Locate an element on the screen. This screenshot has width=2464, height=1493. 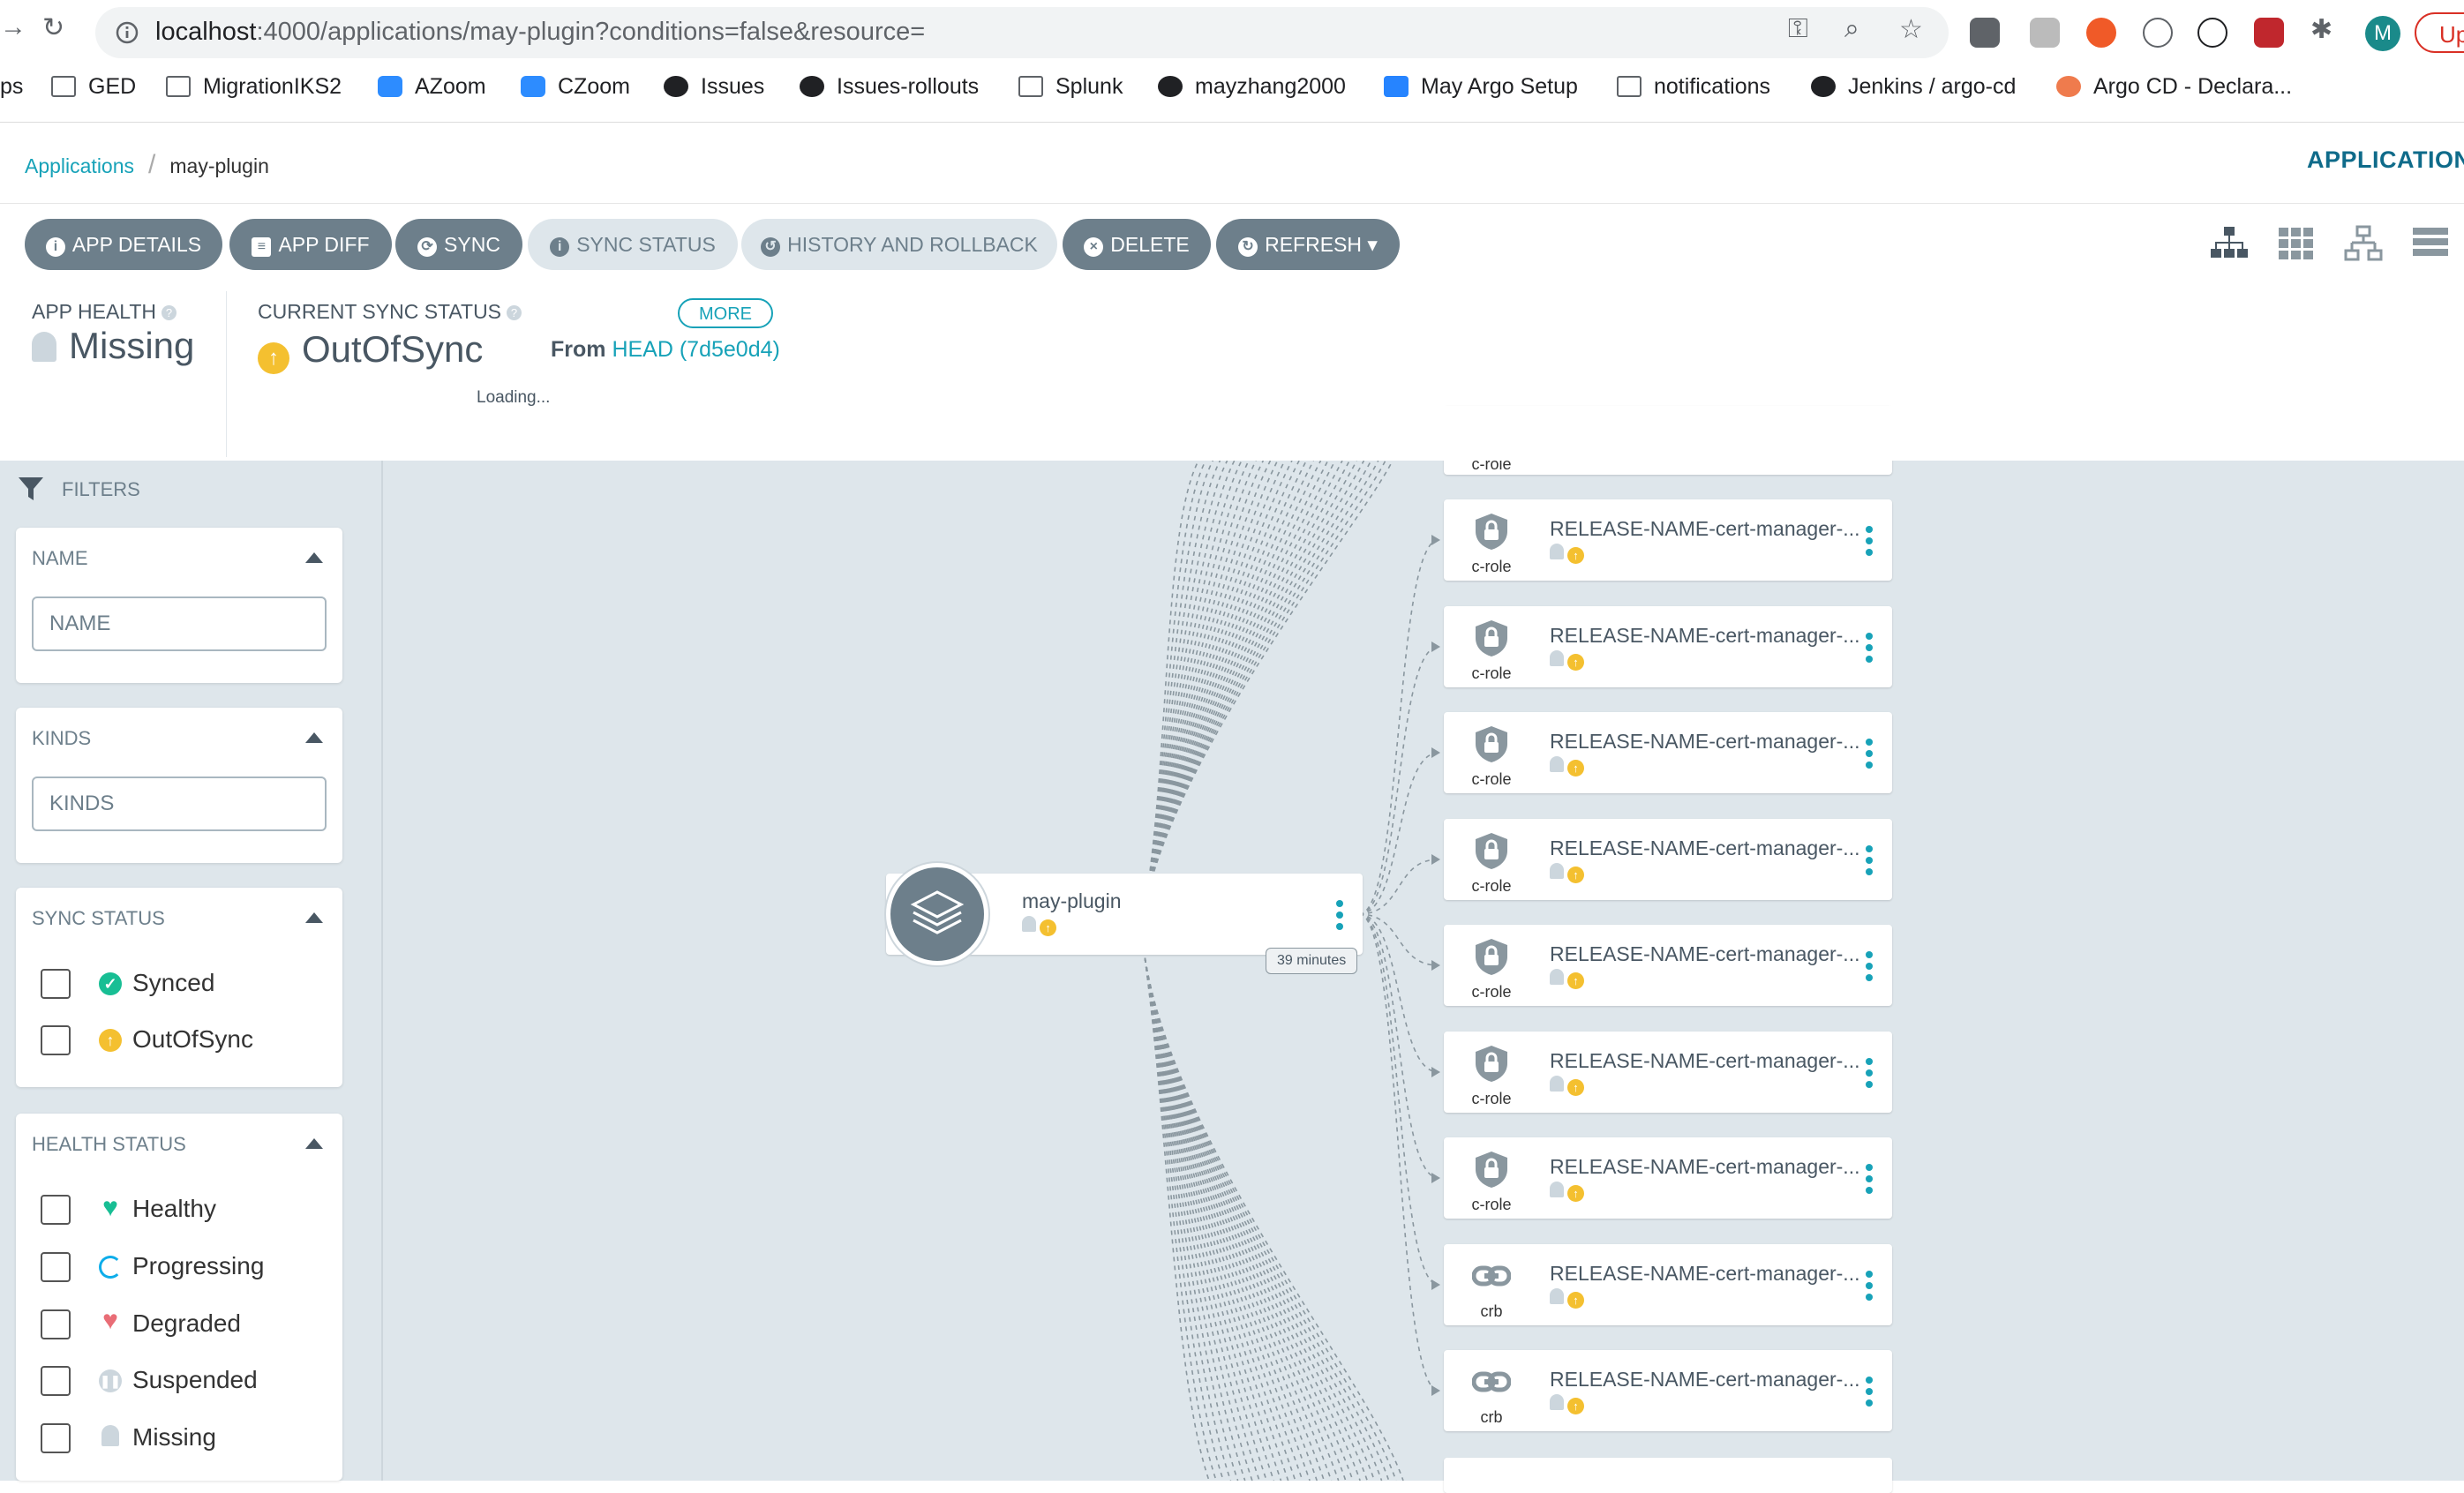
graph-edges is located at coordinates (1292, 971).